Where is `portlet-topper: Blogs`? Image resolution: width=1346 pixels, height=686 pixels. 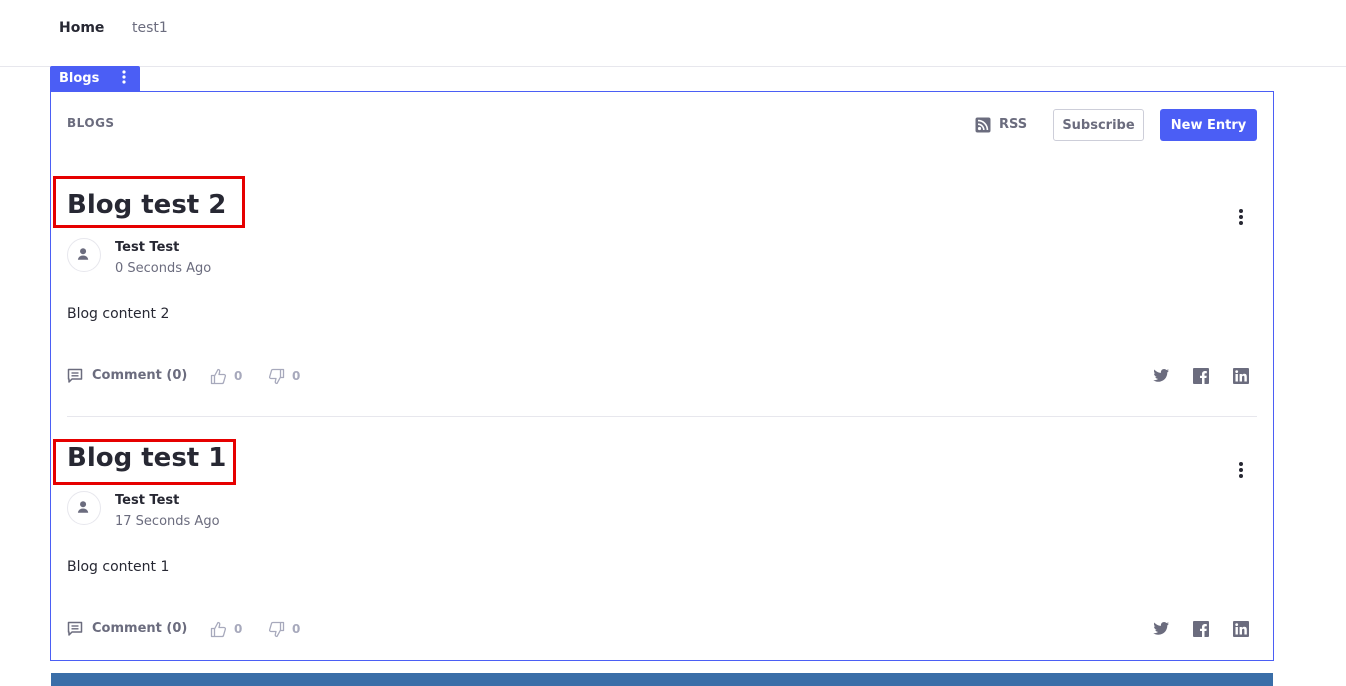 portlet-topper: Blogs is located at coordinates (95, 78).